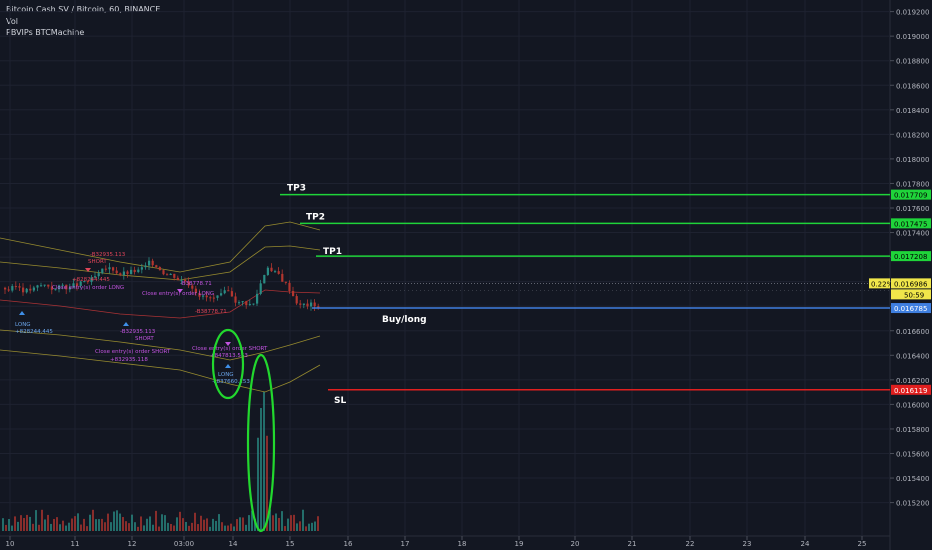 The width and height of the screenshot is (932, 550). Describe the element at coordinates (912, 405) in the screenshot. I see `price-tick-label: 0.016000` at that location.